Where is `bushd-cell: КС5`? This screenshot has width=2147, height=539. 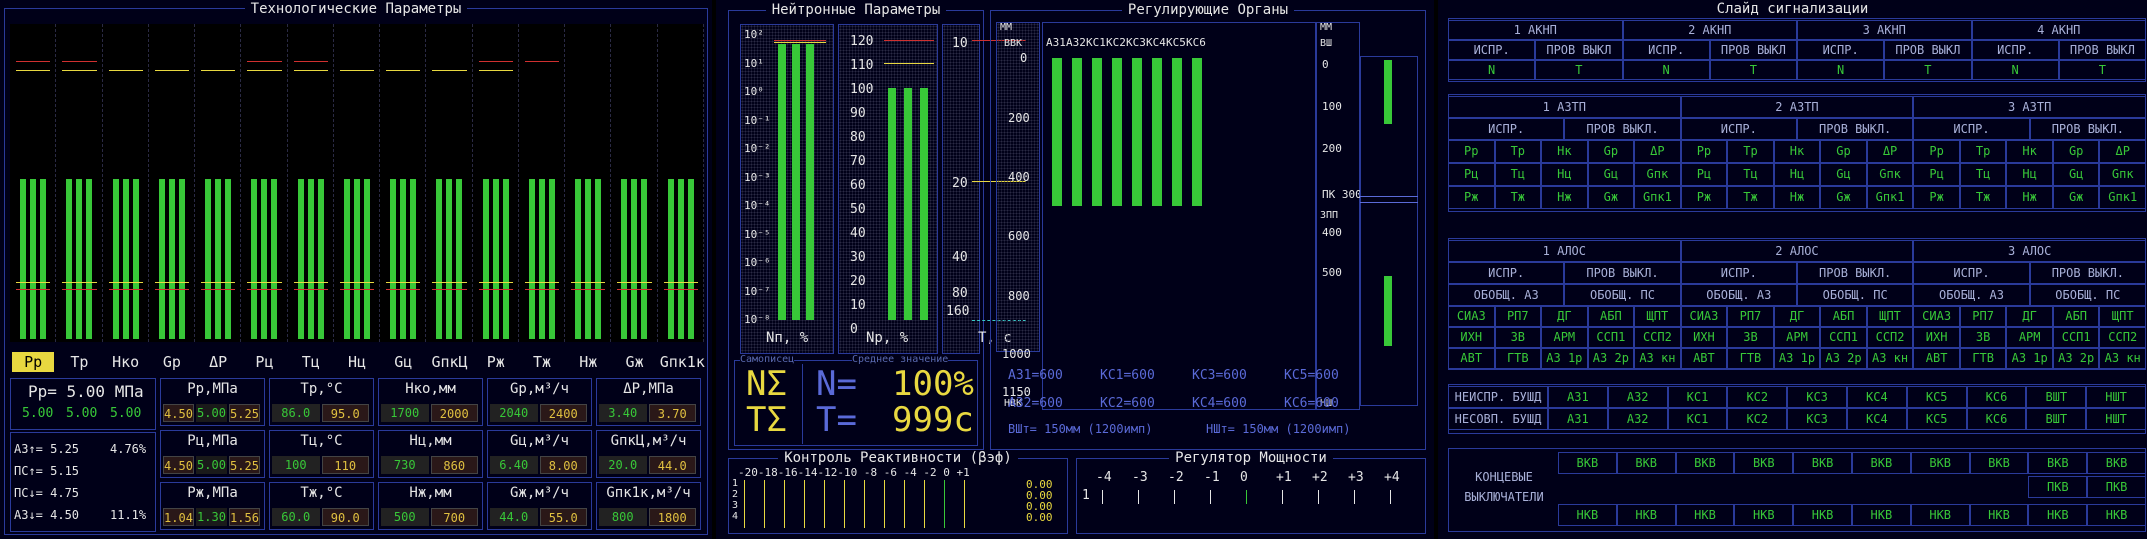 bushd-cell: КС5 is located at coordinates (1936, 419).